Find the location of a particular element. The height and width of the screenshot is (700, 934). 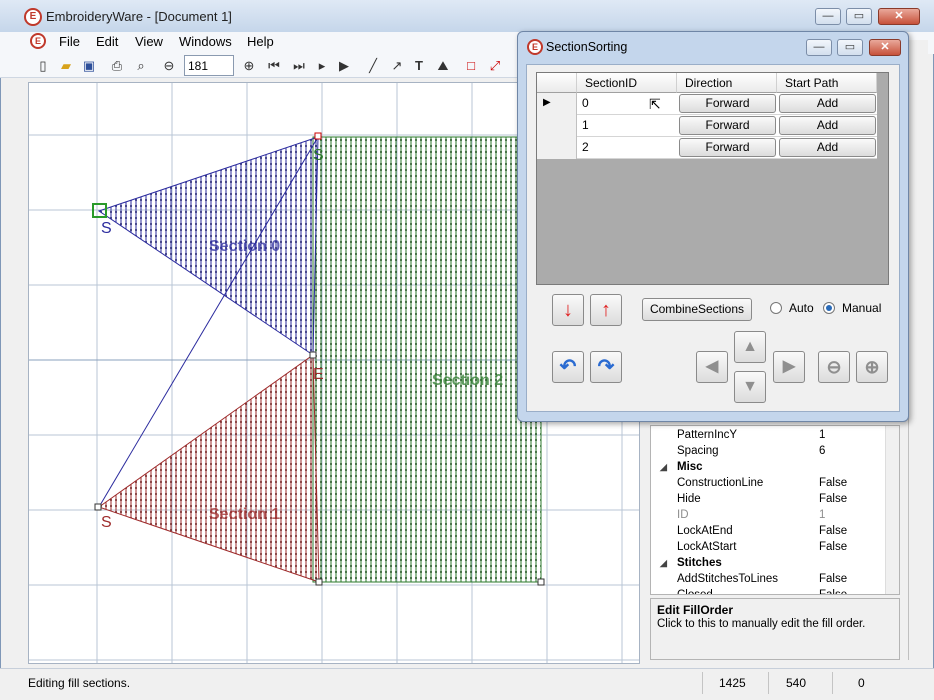

text-tool-icon: T is located at coordinates (419, 66).